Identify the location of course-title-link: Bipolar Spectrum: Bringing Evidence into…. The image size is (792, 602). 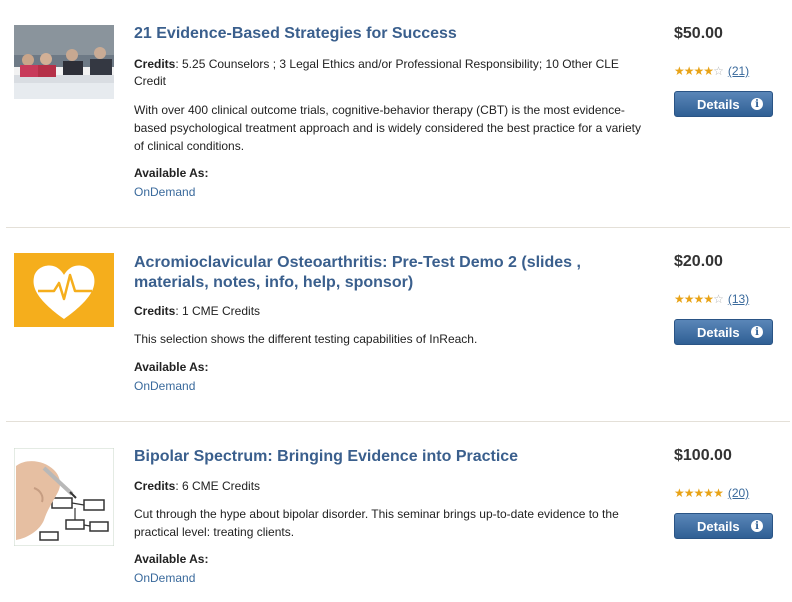
(374, 457).